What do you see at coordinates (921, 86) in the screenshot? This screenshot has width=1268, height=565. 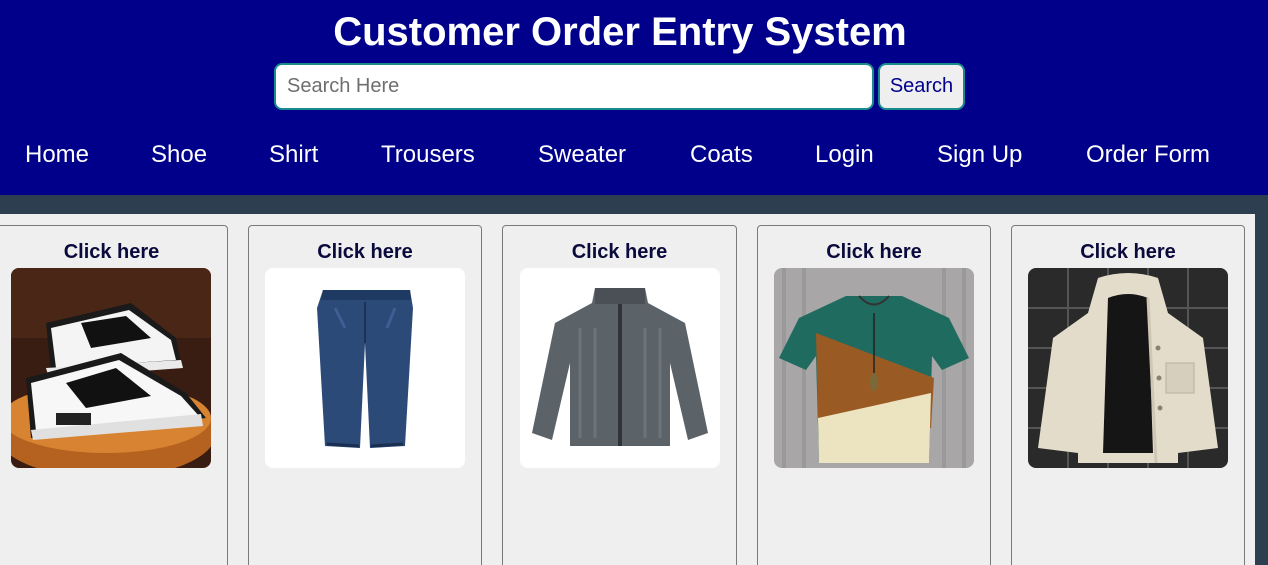 I see `search-button: Search` at bounding box center [921, 86].